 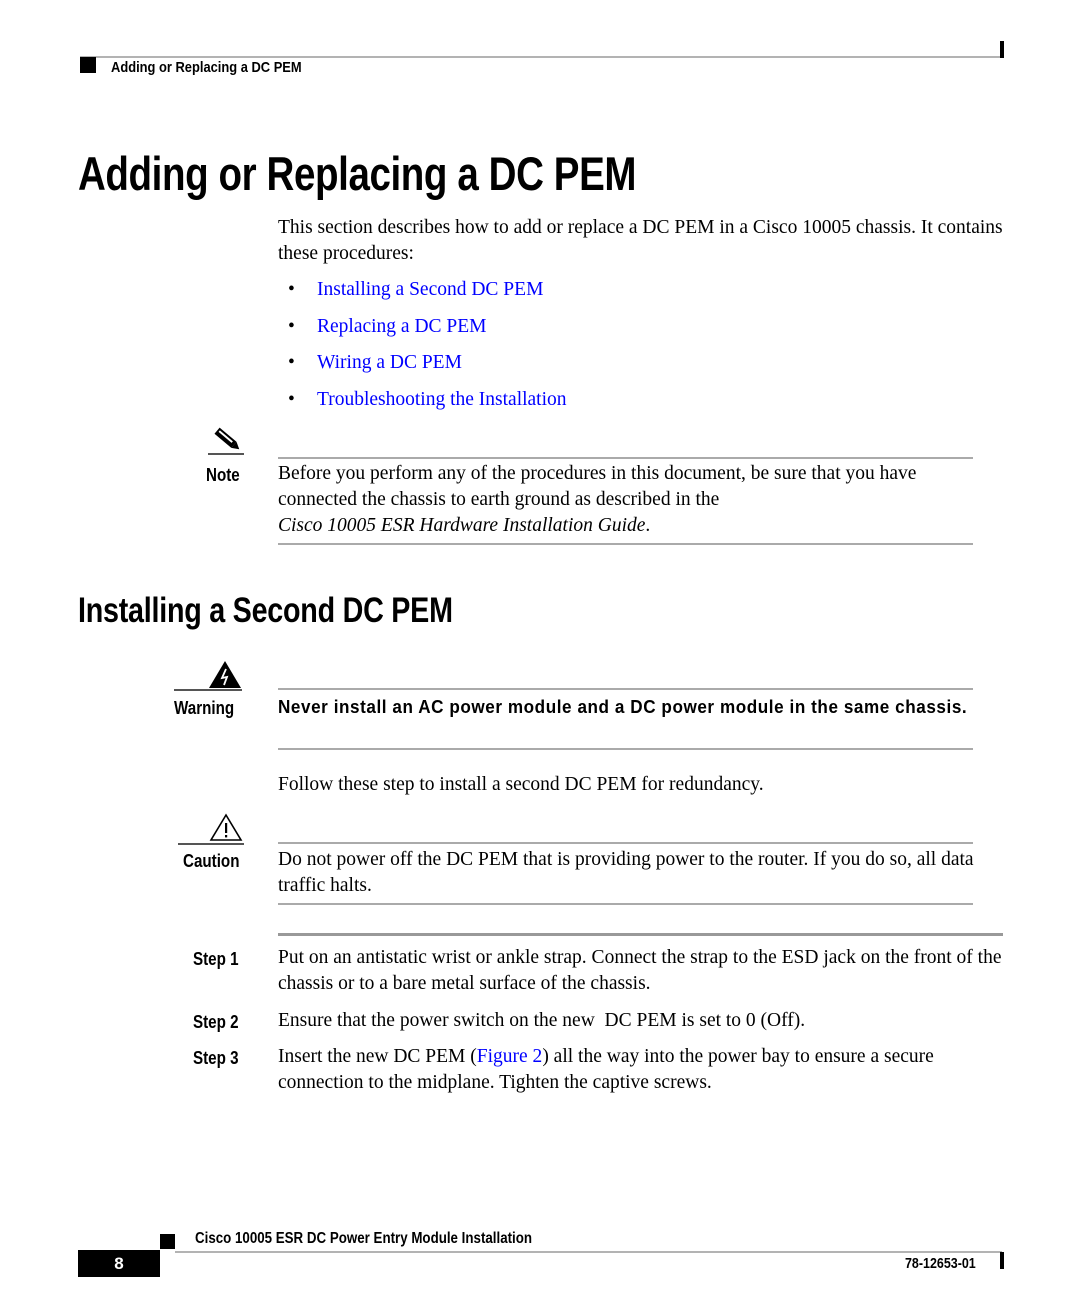 I want to click on note-citation-end: ., so click(x=648, y=525).